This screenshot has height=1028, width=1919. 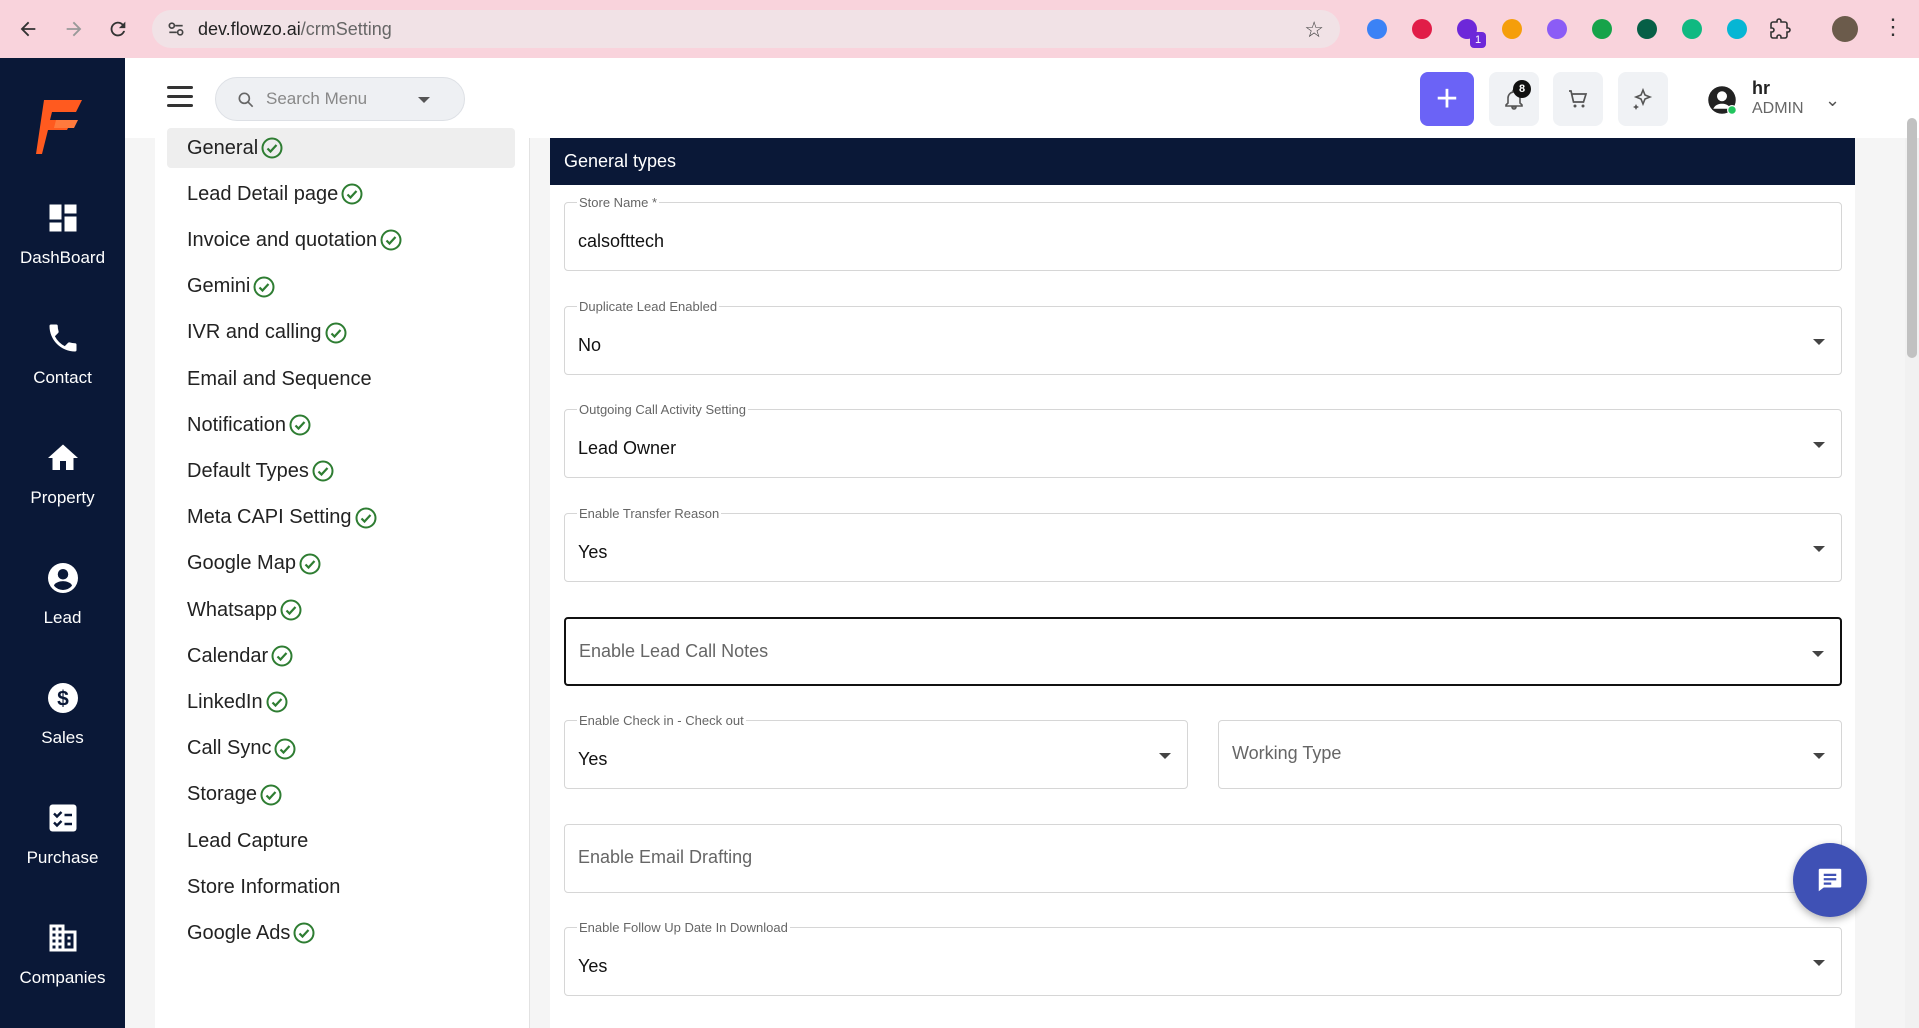 I want to click on notifications-button: 8, so click(x=1514, y=99).